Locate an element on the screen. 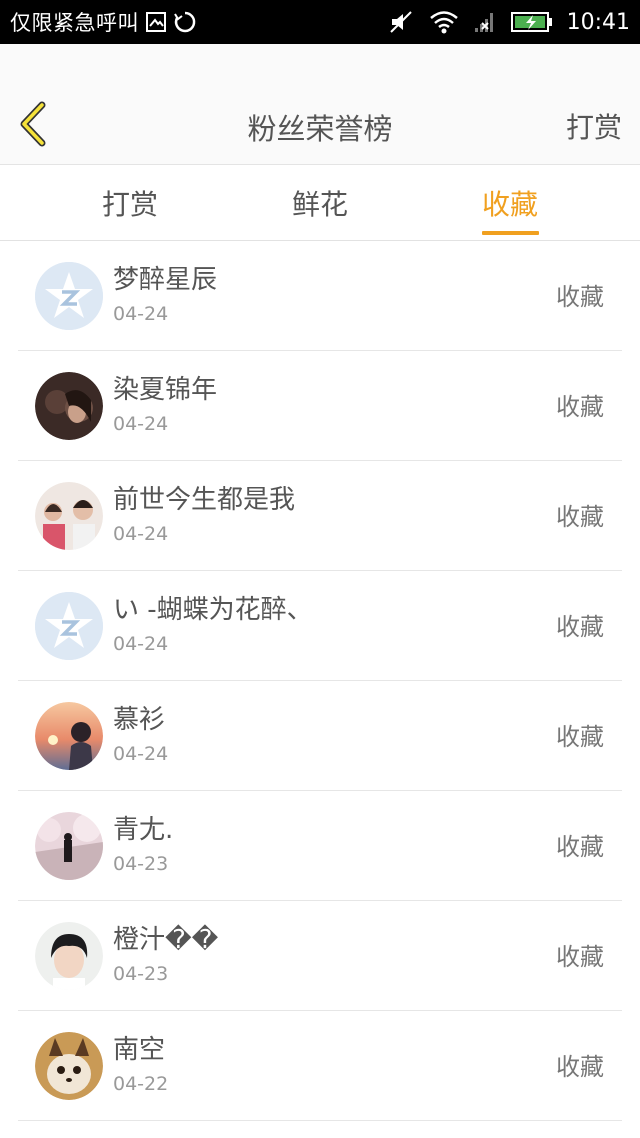 This screenshot has width=640, height=1138. fan-name: 青尢. is located at coordinates (143, 830).